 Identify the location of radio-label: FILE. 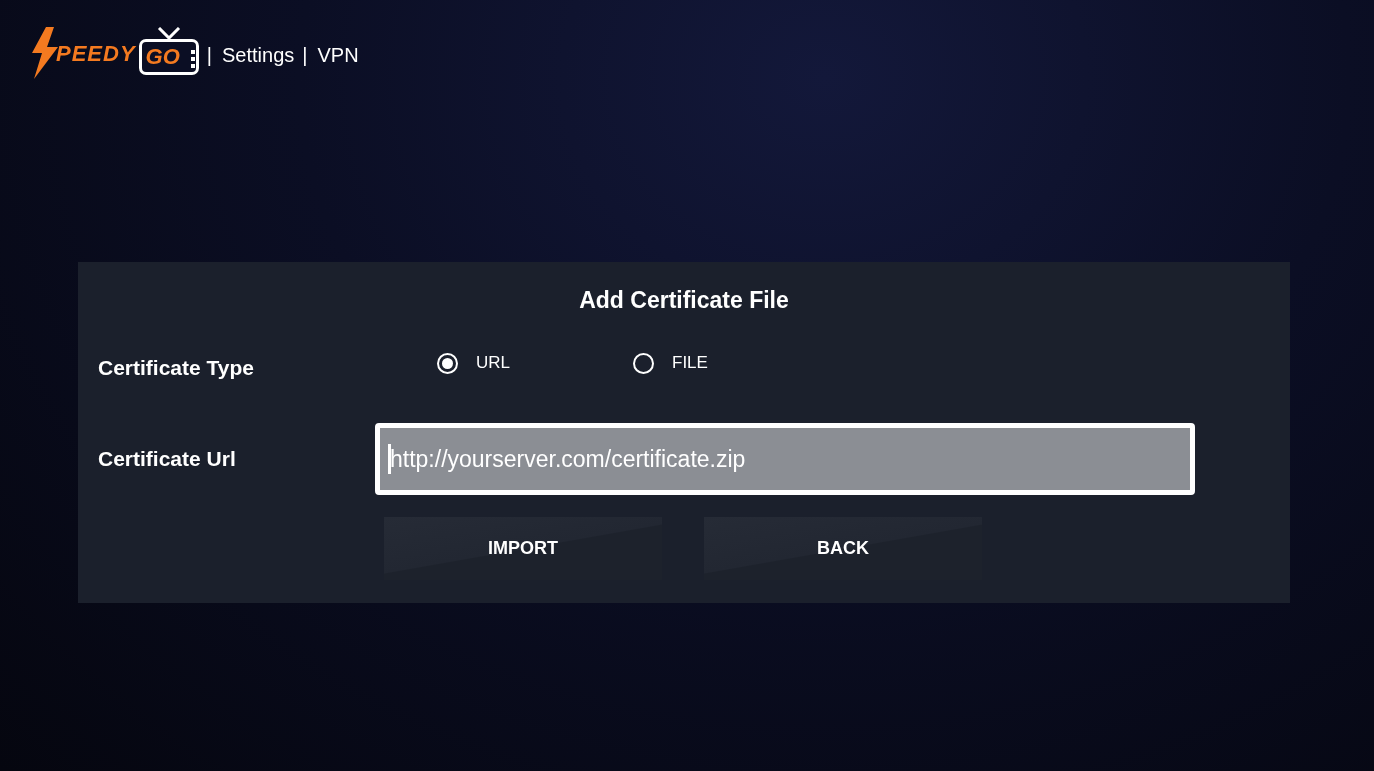
(690, 363).